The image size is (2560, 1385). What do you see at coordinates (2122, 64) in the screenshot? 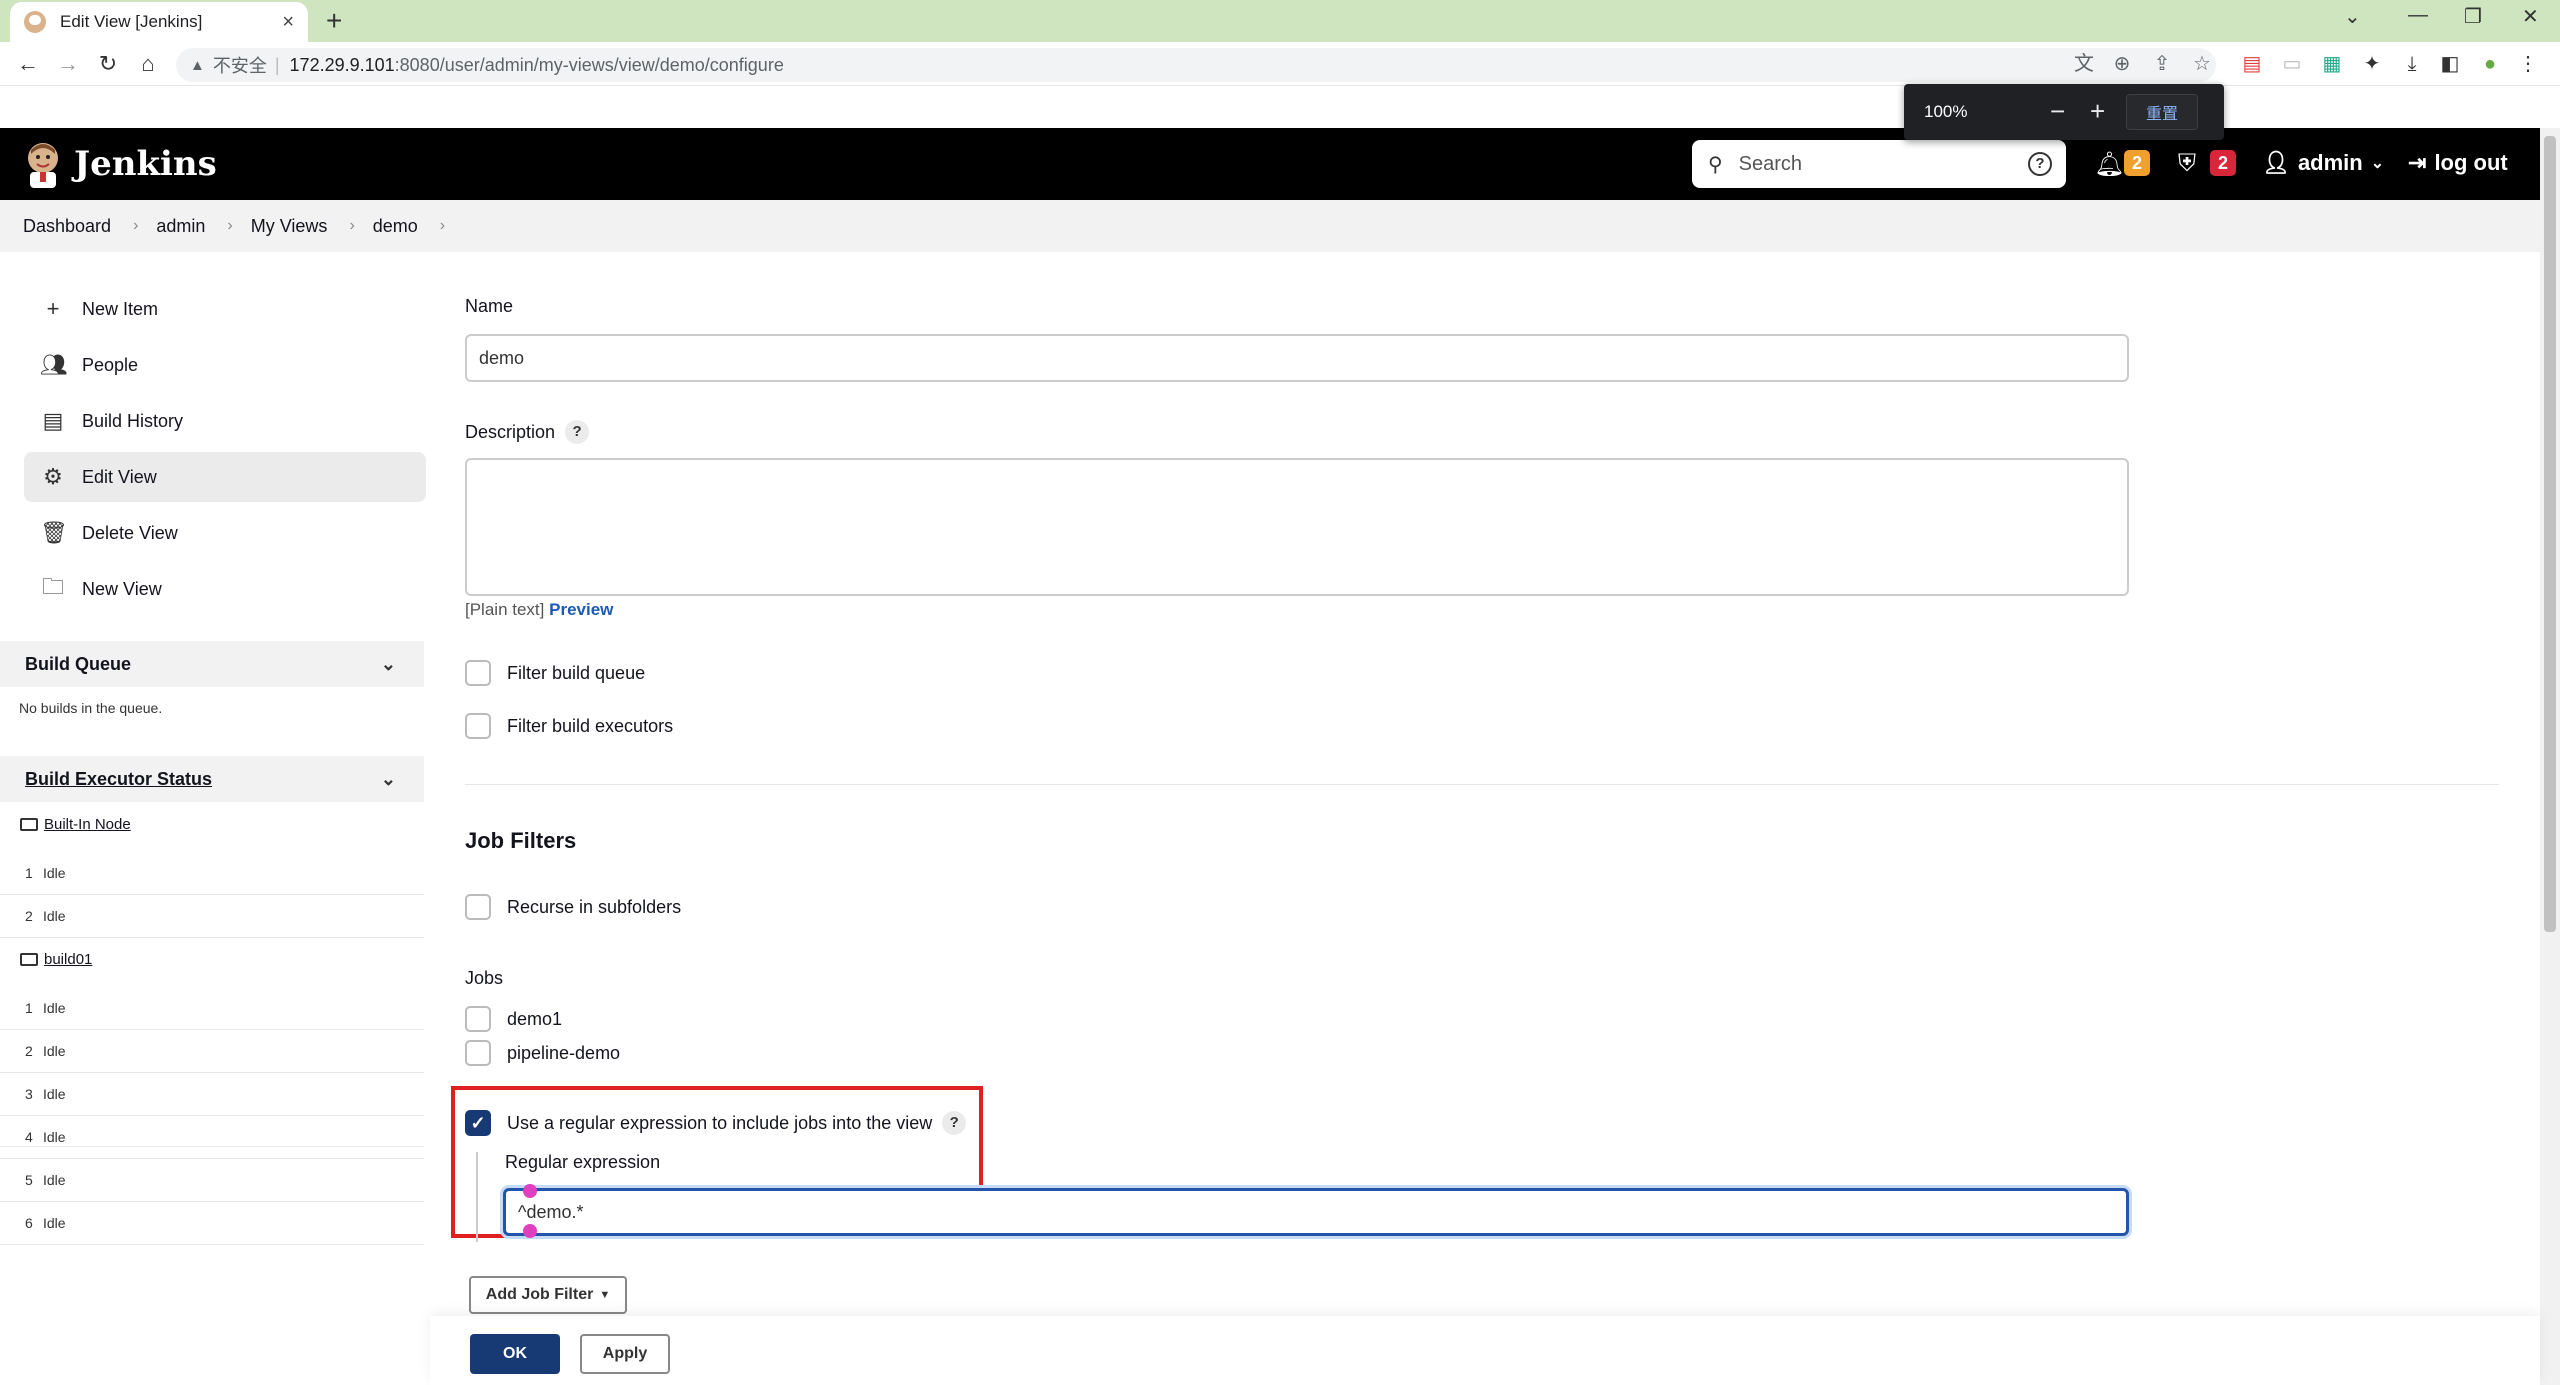
I see `zoom-icon: ⊕` at bounding box center [2122, 64].